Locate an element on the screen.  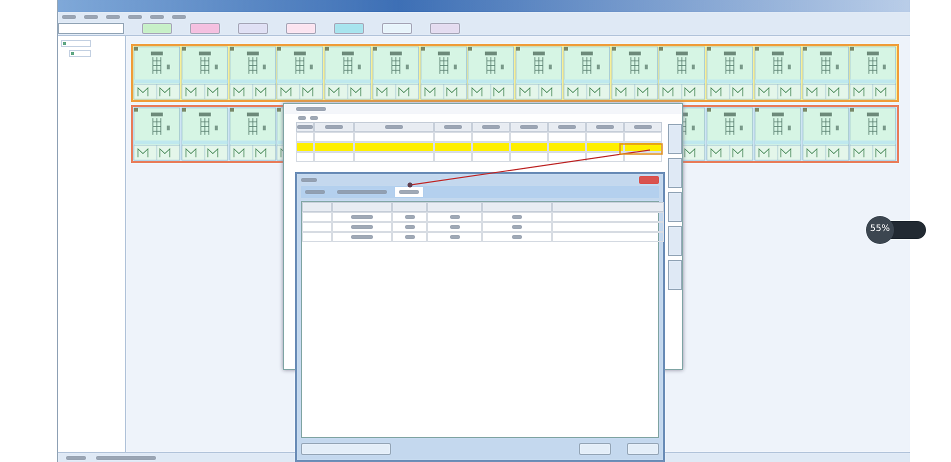
tab is located at coordinates (409, 192).